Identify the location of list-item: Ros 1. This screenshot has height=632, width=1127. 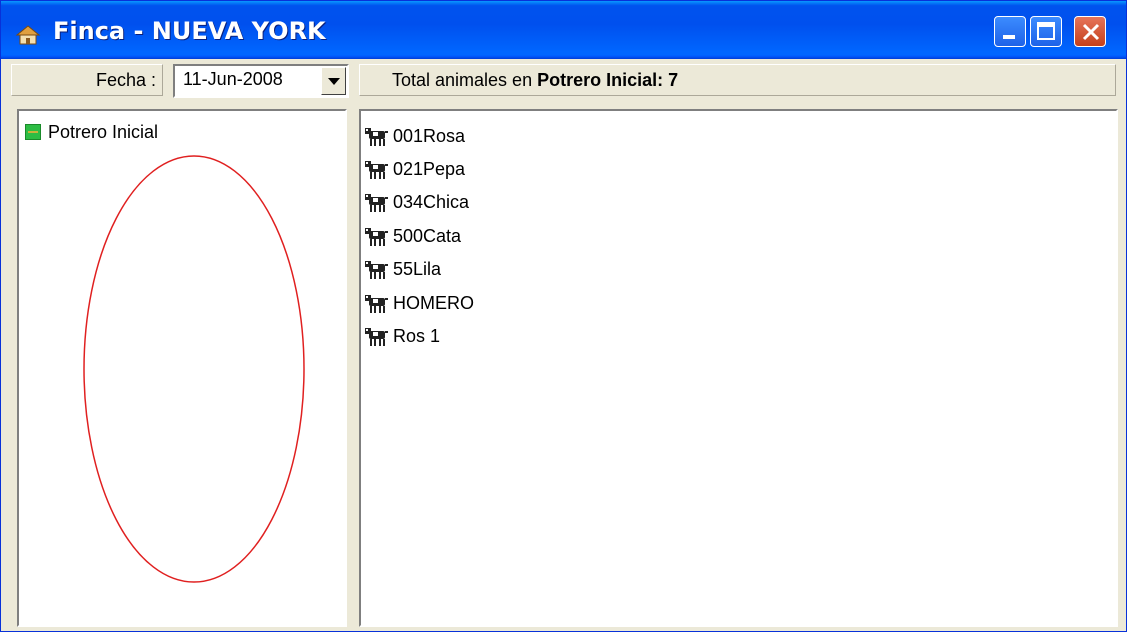
(418, 335).